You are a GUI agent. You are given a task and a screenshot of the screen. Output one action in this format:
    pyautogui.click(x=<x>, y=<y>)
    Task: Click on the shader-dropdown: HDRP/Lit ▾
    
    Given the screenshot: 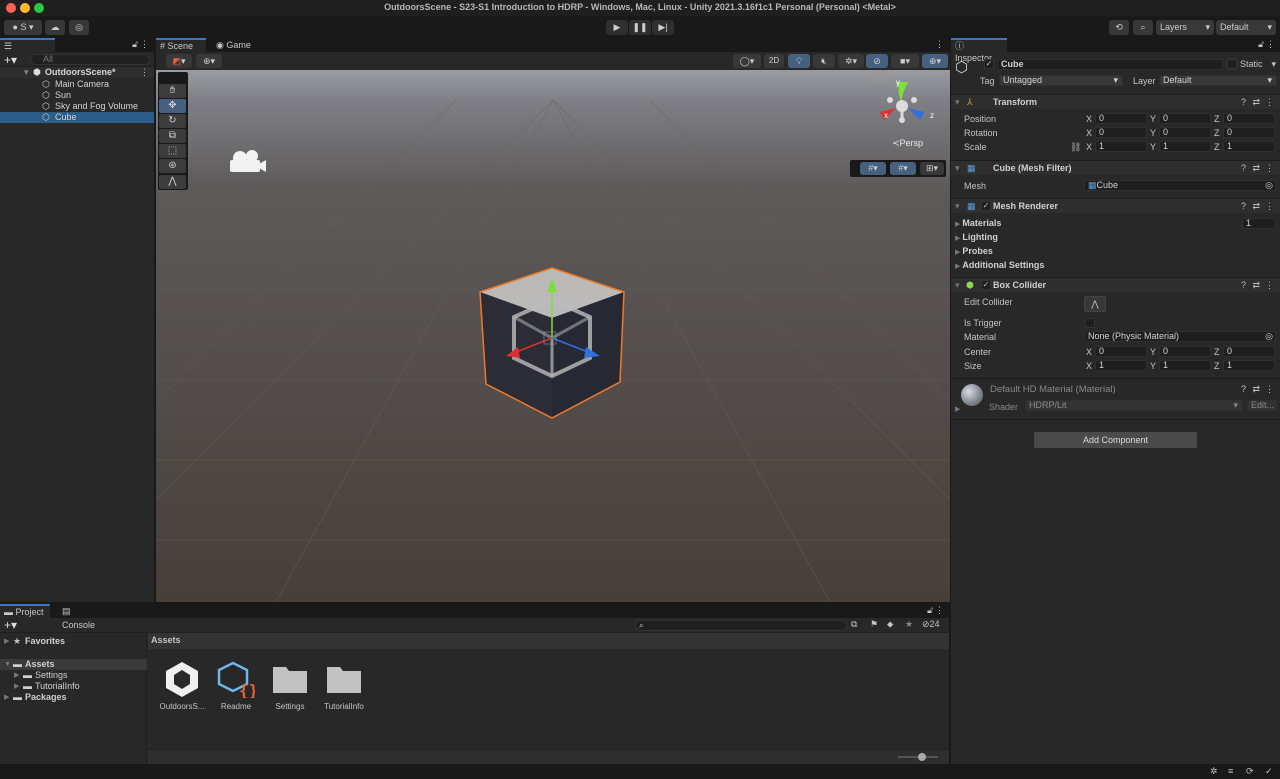 What is the action you would take?
    pyautogui.click(x=1134, y=405)
    